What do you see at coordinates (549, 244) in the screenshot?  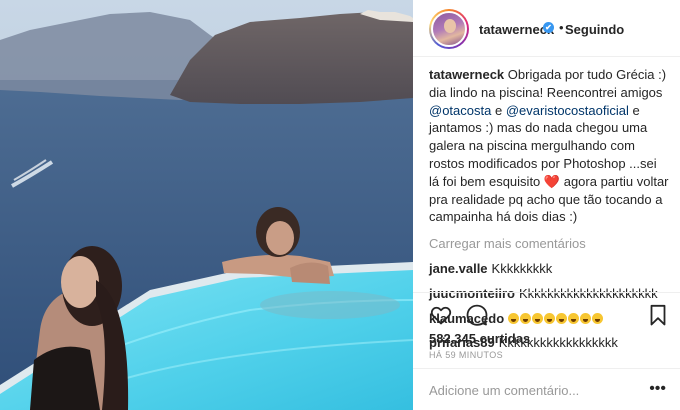 I see `load-more-comments-link: Carregar mais comentários` at bounding box center [549, 244].